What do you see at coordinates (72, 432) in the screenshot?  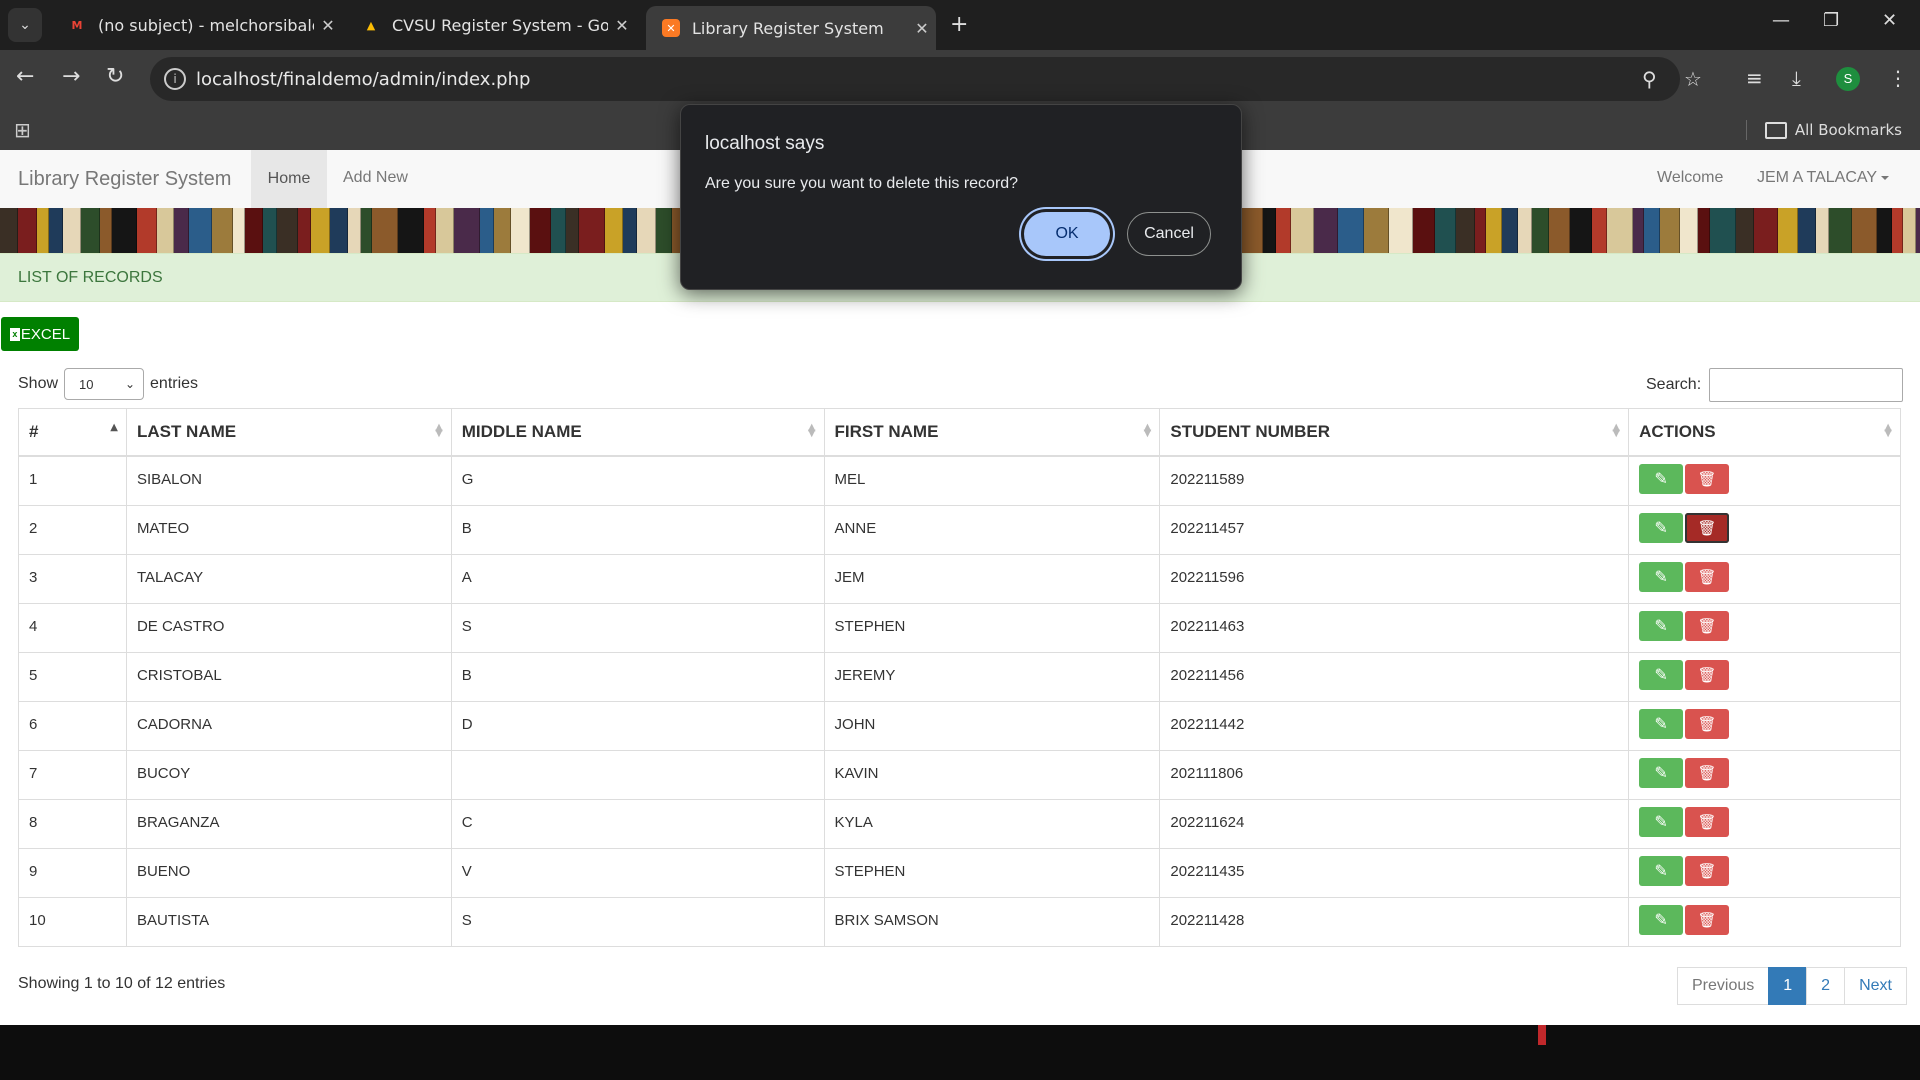 I see `column-header-number: # ▲` at bounding box center [72, 432].